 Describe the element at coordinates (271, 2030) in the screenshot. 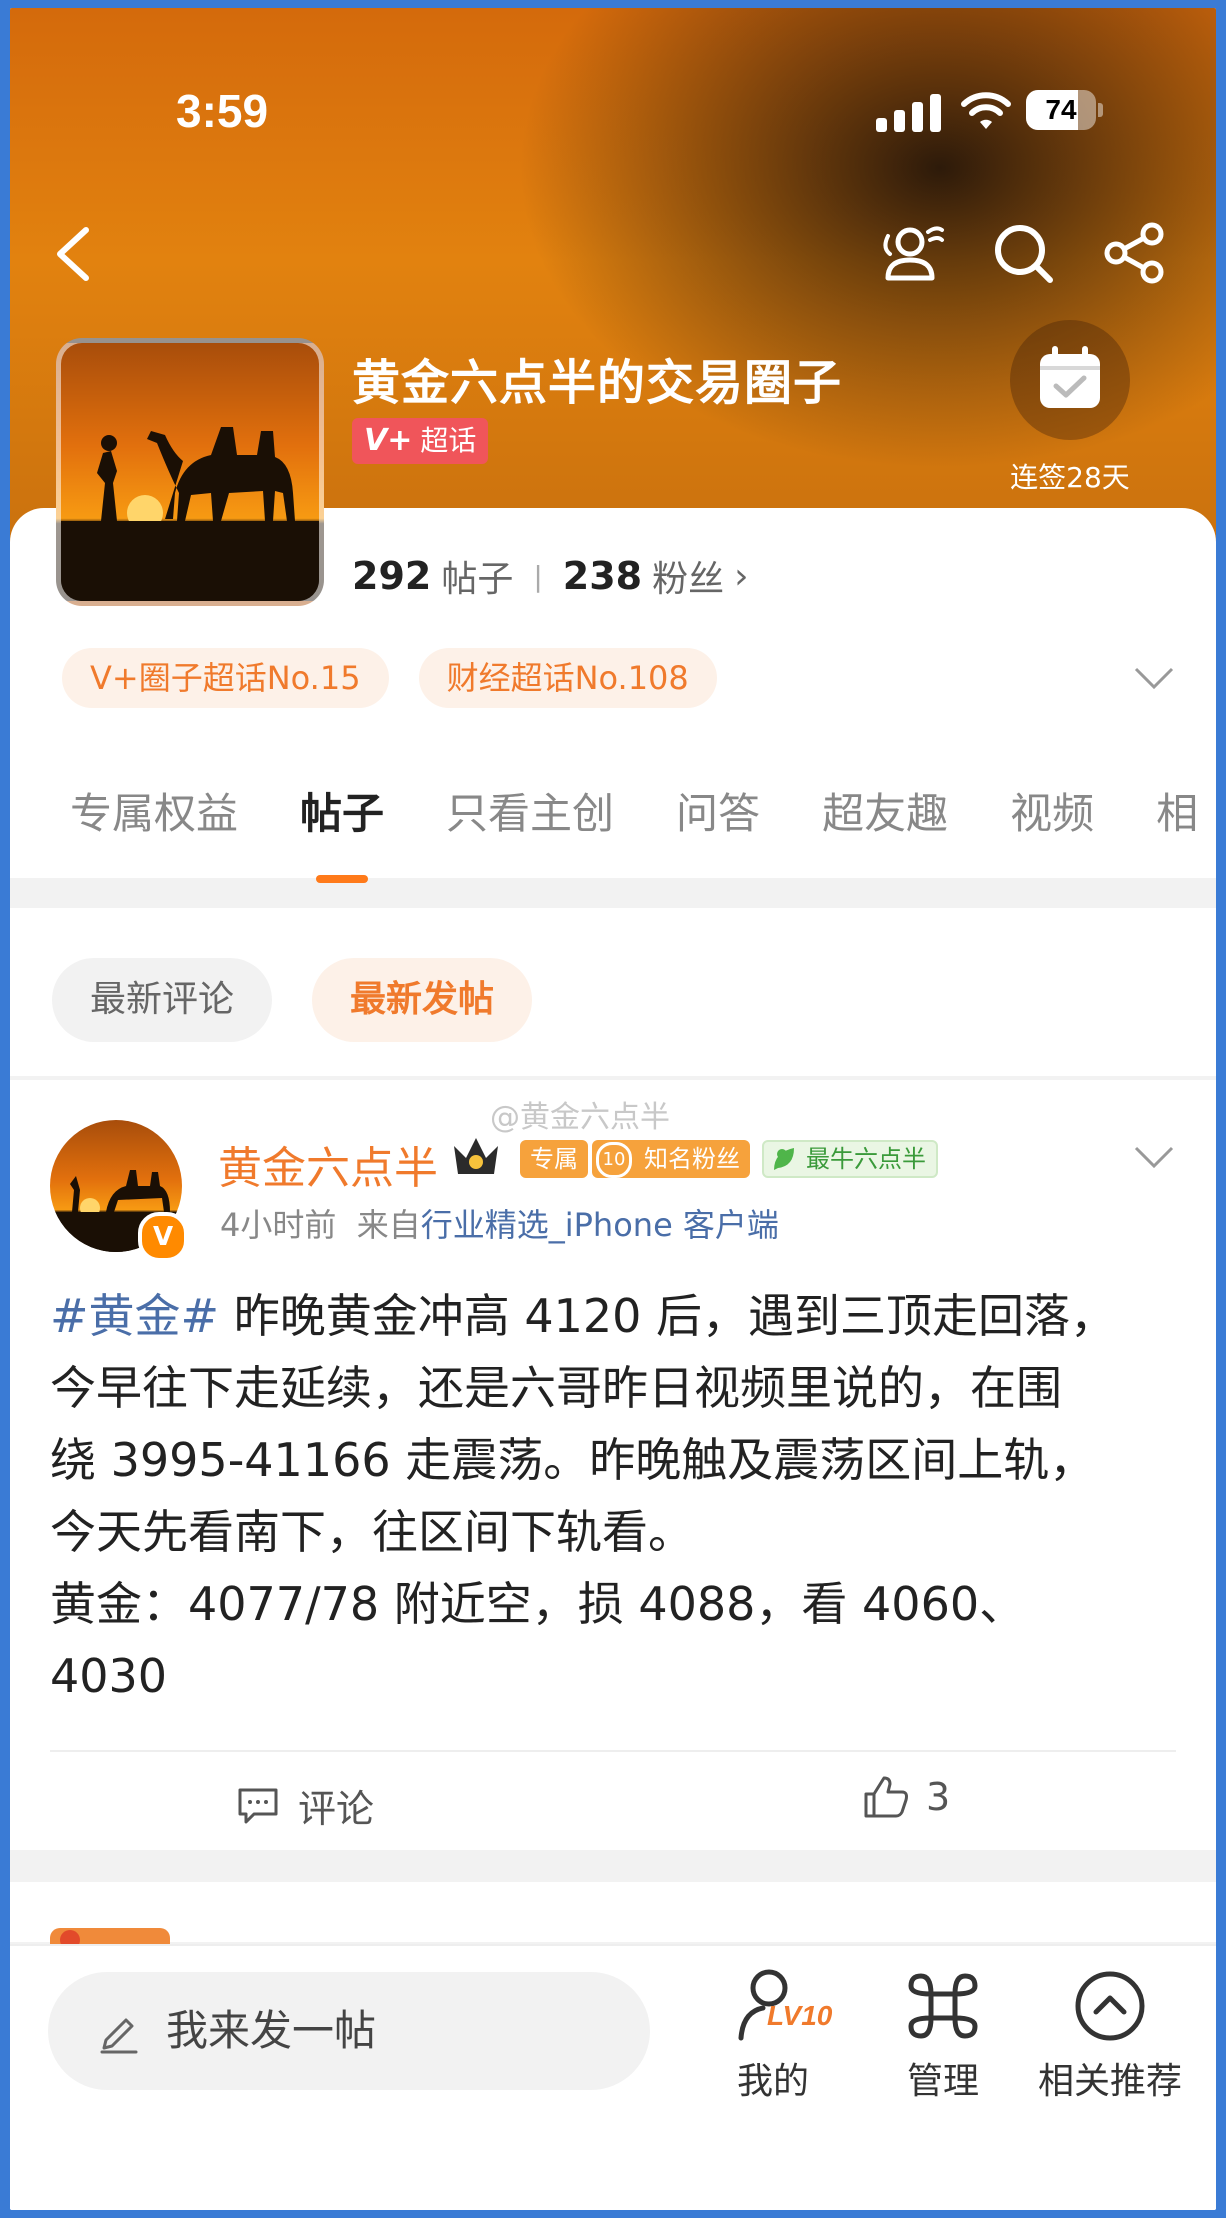

I see `compose-placeholder: 我来发一帖` at that location.